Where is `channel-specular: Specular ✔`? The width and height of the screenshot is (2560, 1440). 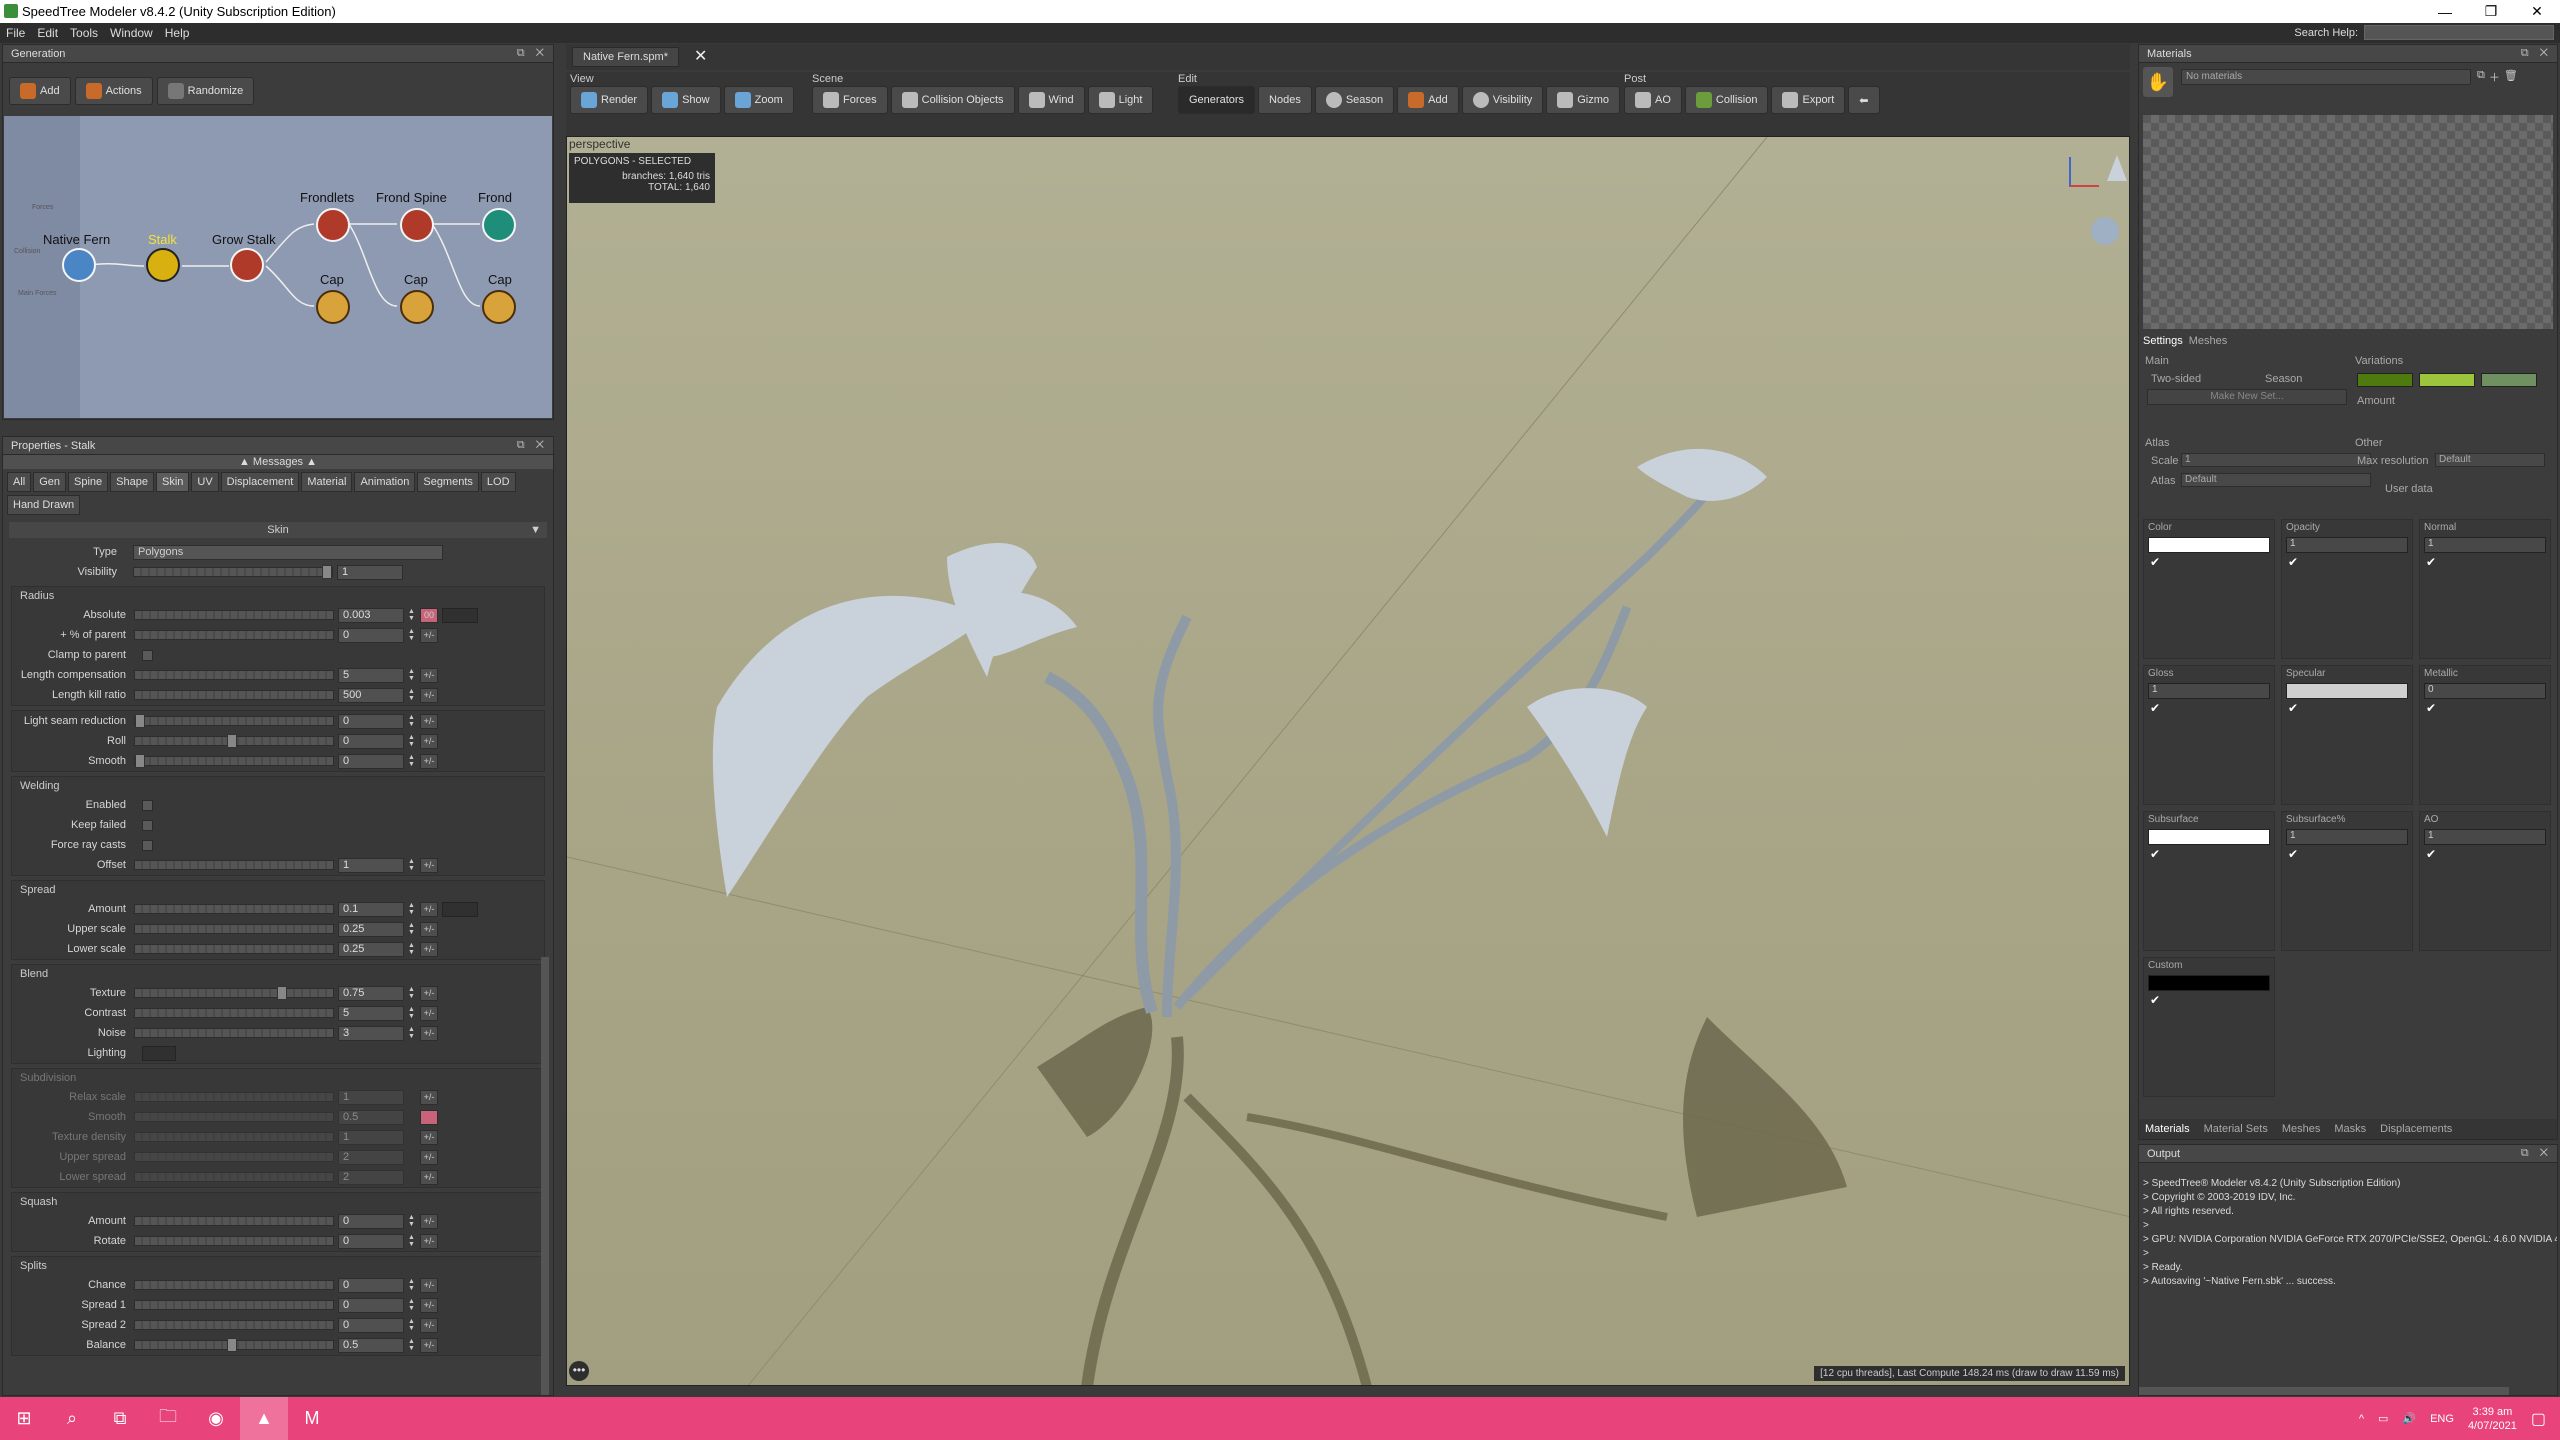 channel-specular: Specular ✔ is located at coordinates (2347, 735).